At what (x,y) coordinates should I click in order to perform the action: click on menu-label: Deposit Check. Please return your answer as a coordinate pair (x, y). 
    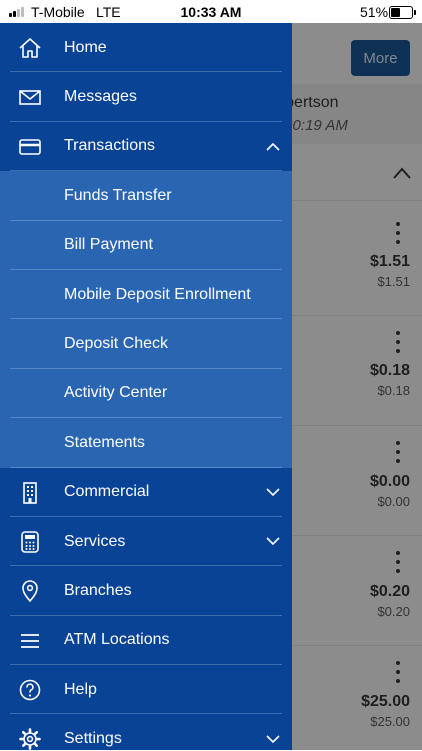
    Looking at the image, I should click on (116, 344).